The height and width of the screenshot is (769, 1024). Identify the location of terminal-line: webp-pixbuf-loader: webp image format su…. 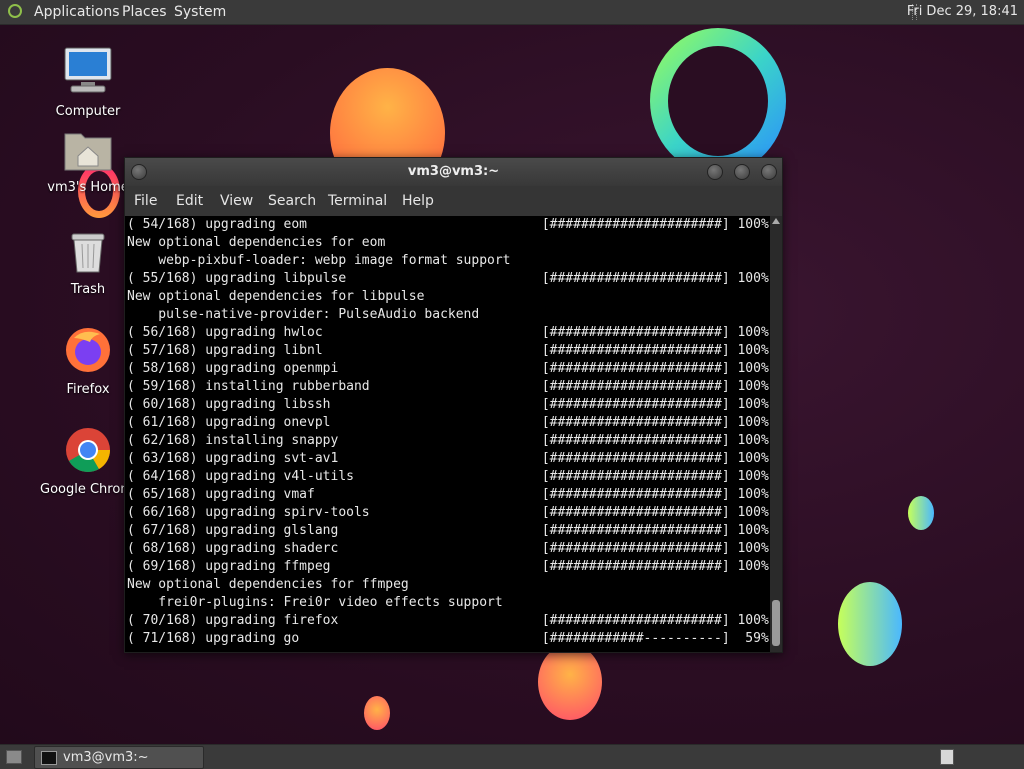
(319, 260).